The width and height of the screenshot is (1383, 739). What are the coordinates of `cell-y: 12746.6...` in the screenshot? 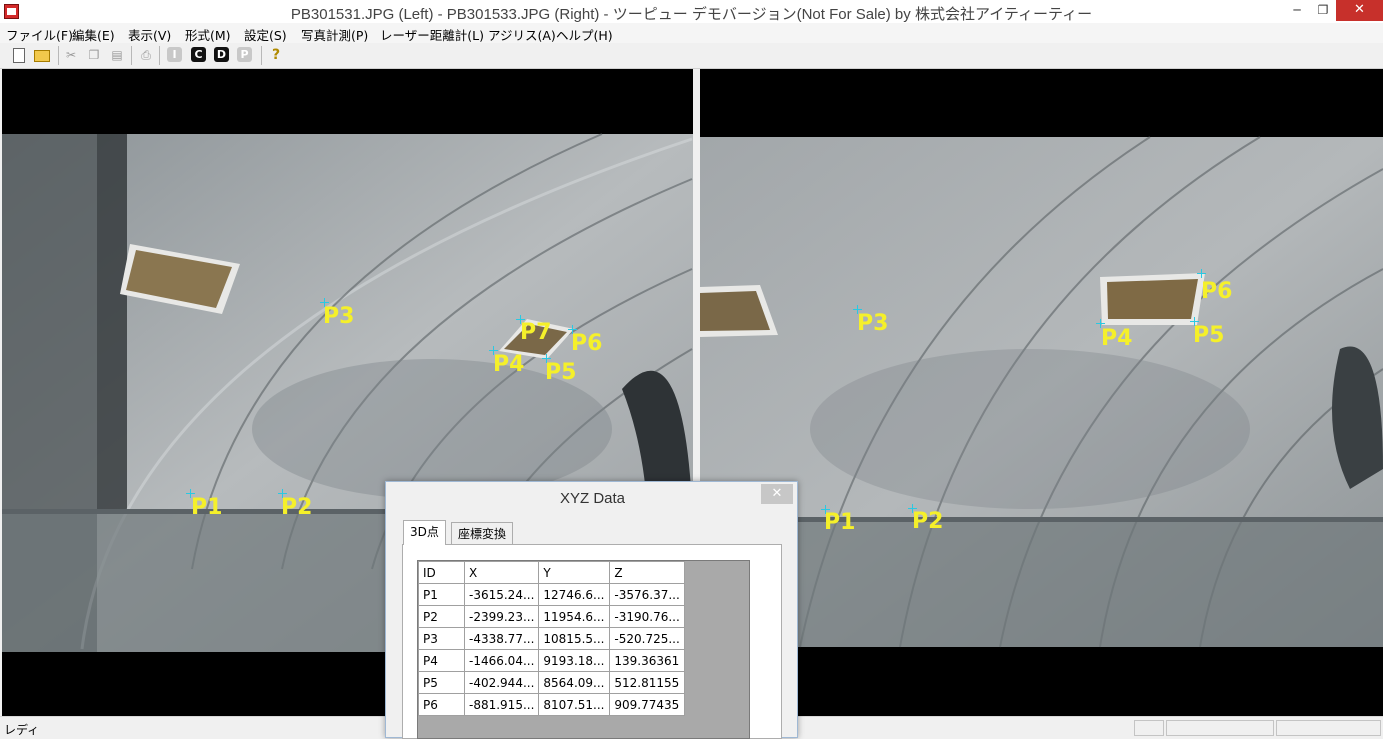 It's located at (574, 594).